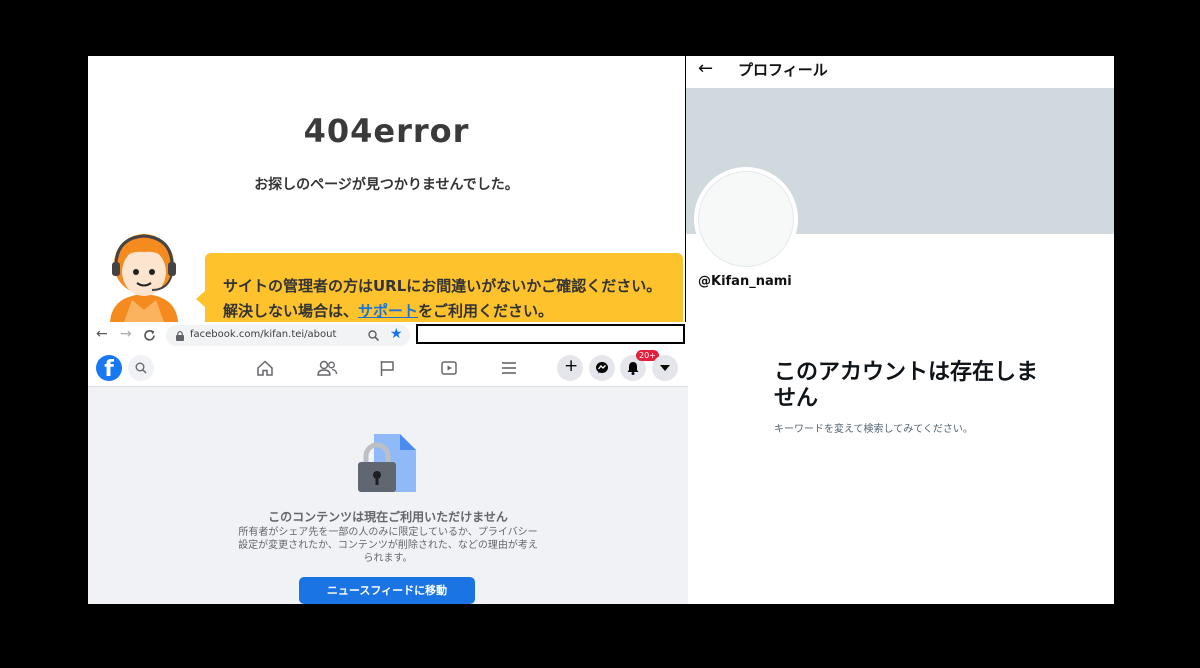  Describe the element at coordinates (141, 368) in the screenshot. I see `search-icon` at that location.